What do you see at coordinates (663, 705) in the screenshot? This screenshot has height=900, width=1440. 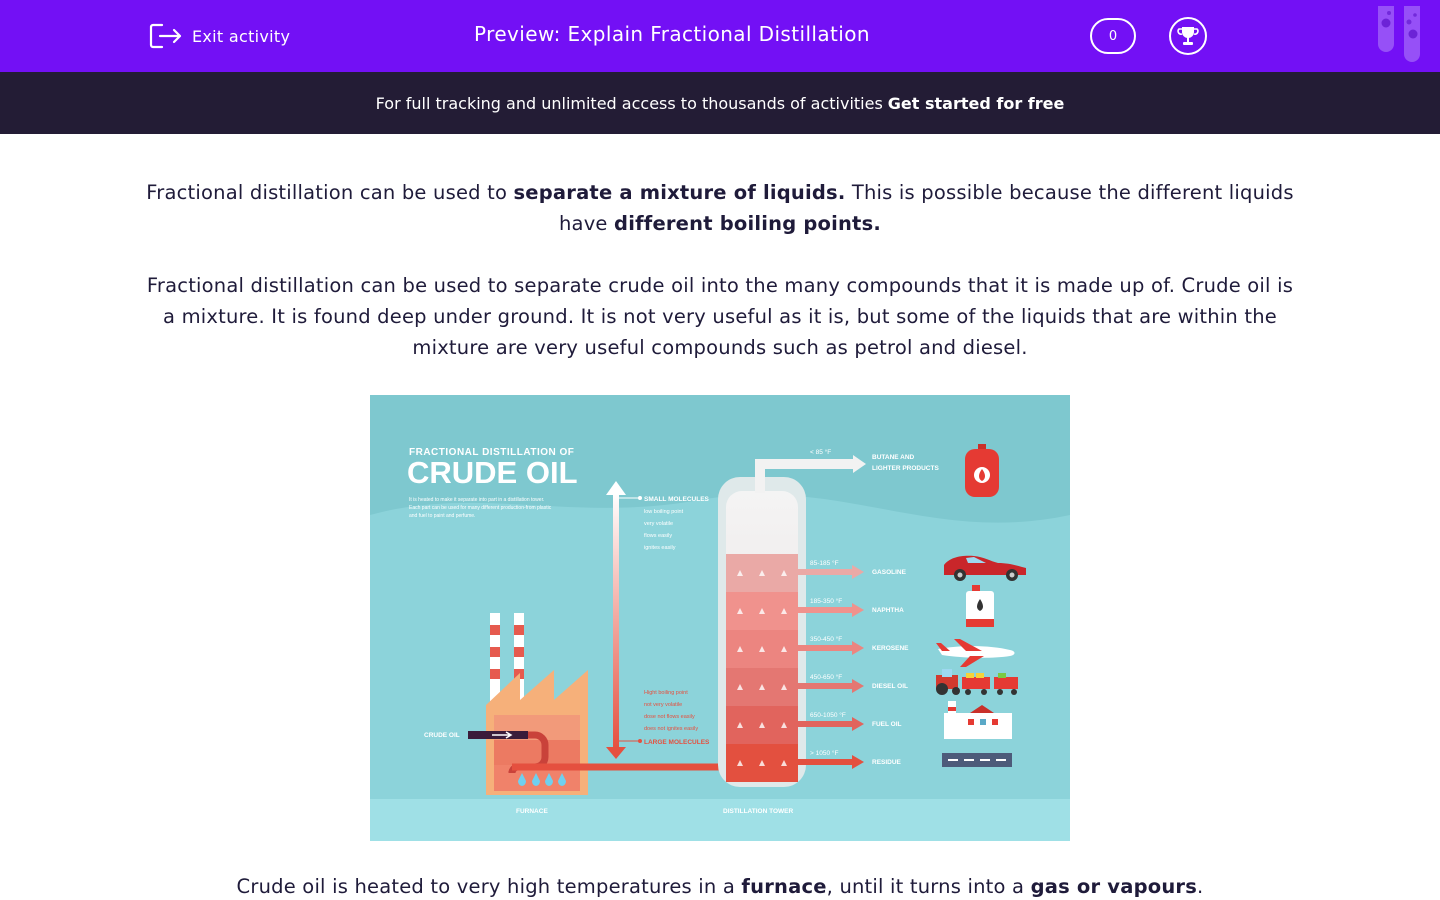 I see `large-prop-2: not very volatile` at bounding box center [663, 705].